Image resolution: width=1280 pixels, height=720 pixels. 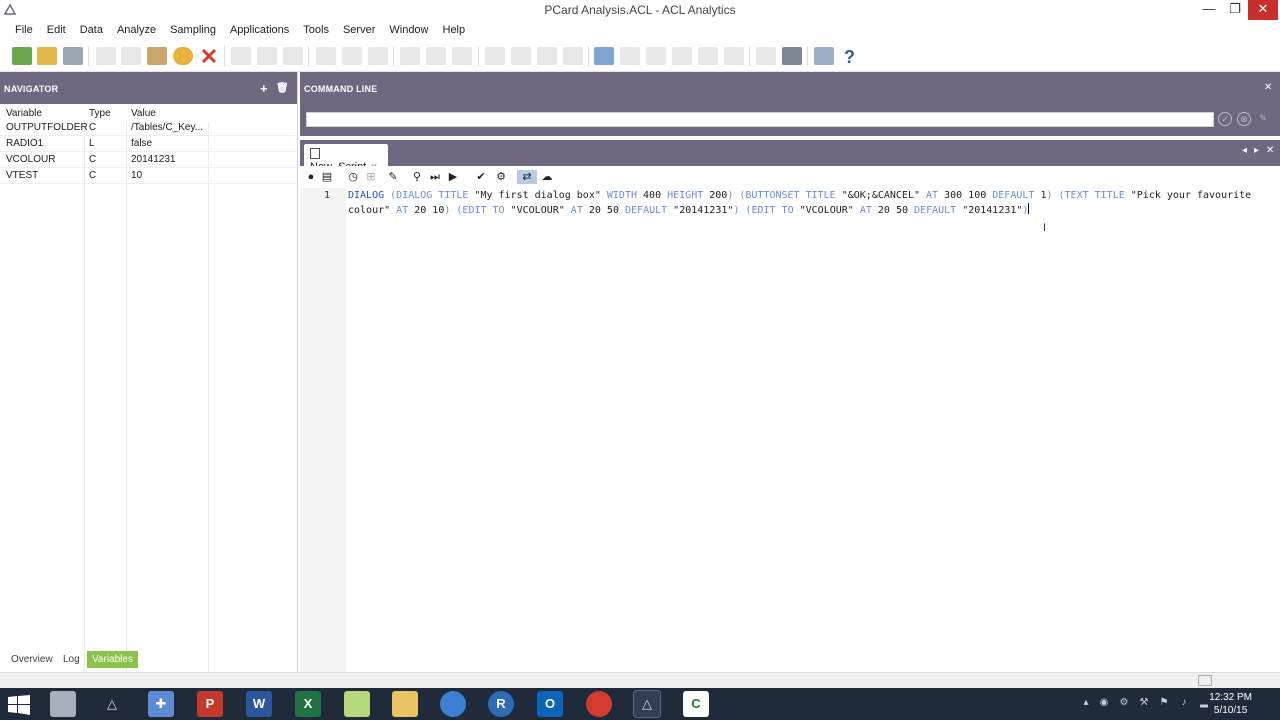 I want to click on table-row: VCOLOUR C 20141231, so click(x=148, y=160).